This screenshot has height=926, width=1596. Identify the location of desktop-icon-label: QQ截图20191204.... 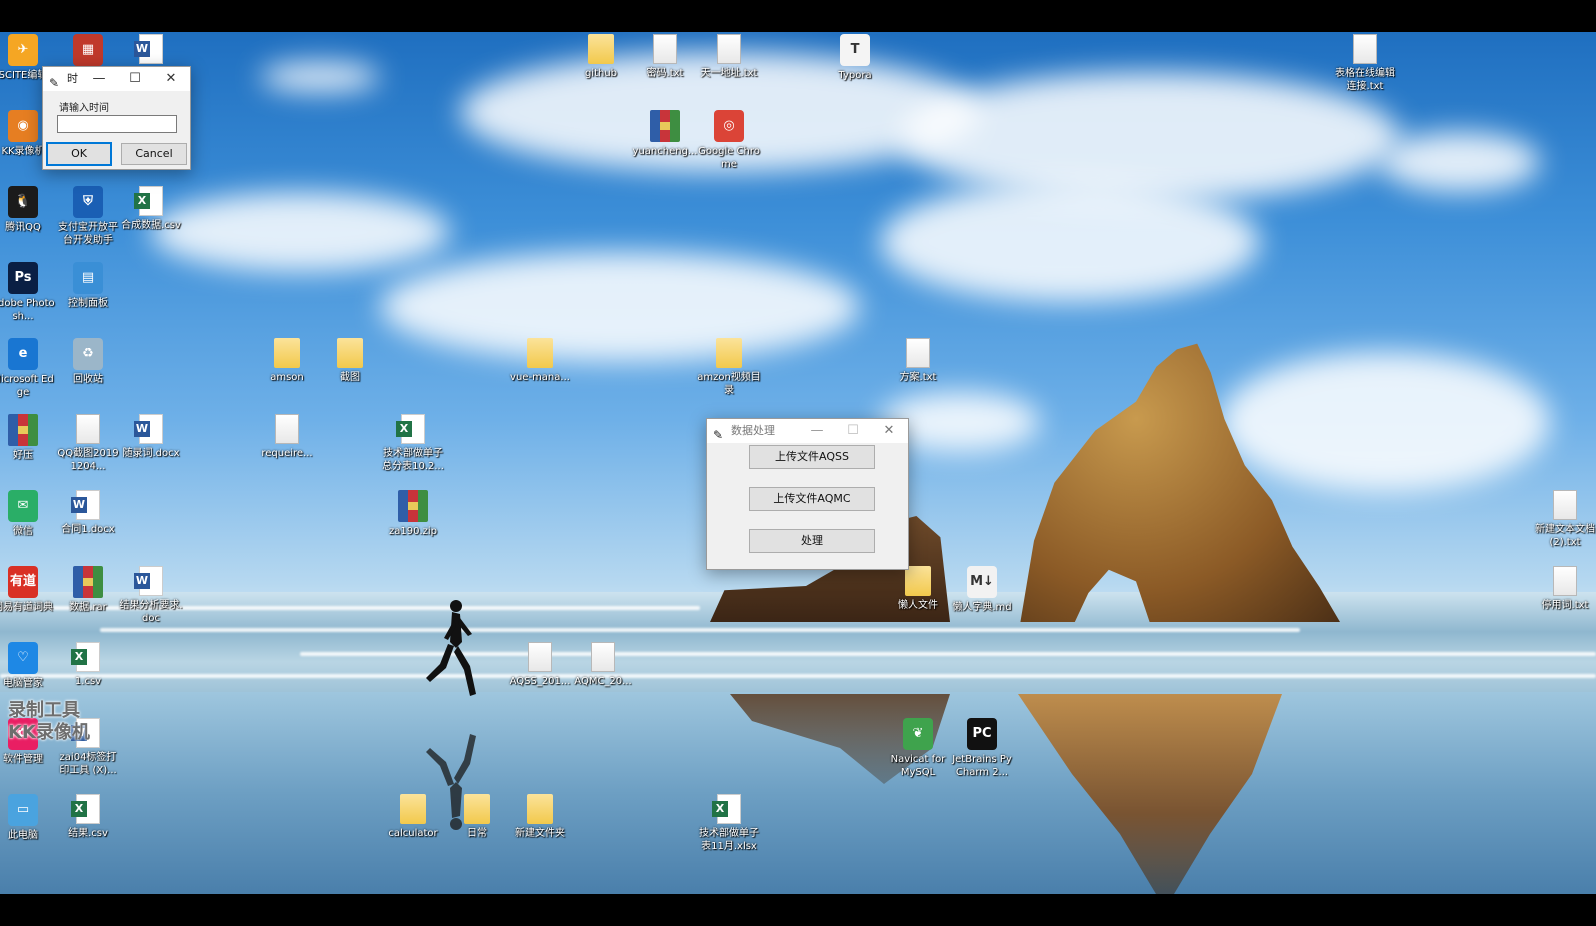
(88, 460).